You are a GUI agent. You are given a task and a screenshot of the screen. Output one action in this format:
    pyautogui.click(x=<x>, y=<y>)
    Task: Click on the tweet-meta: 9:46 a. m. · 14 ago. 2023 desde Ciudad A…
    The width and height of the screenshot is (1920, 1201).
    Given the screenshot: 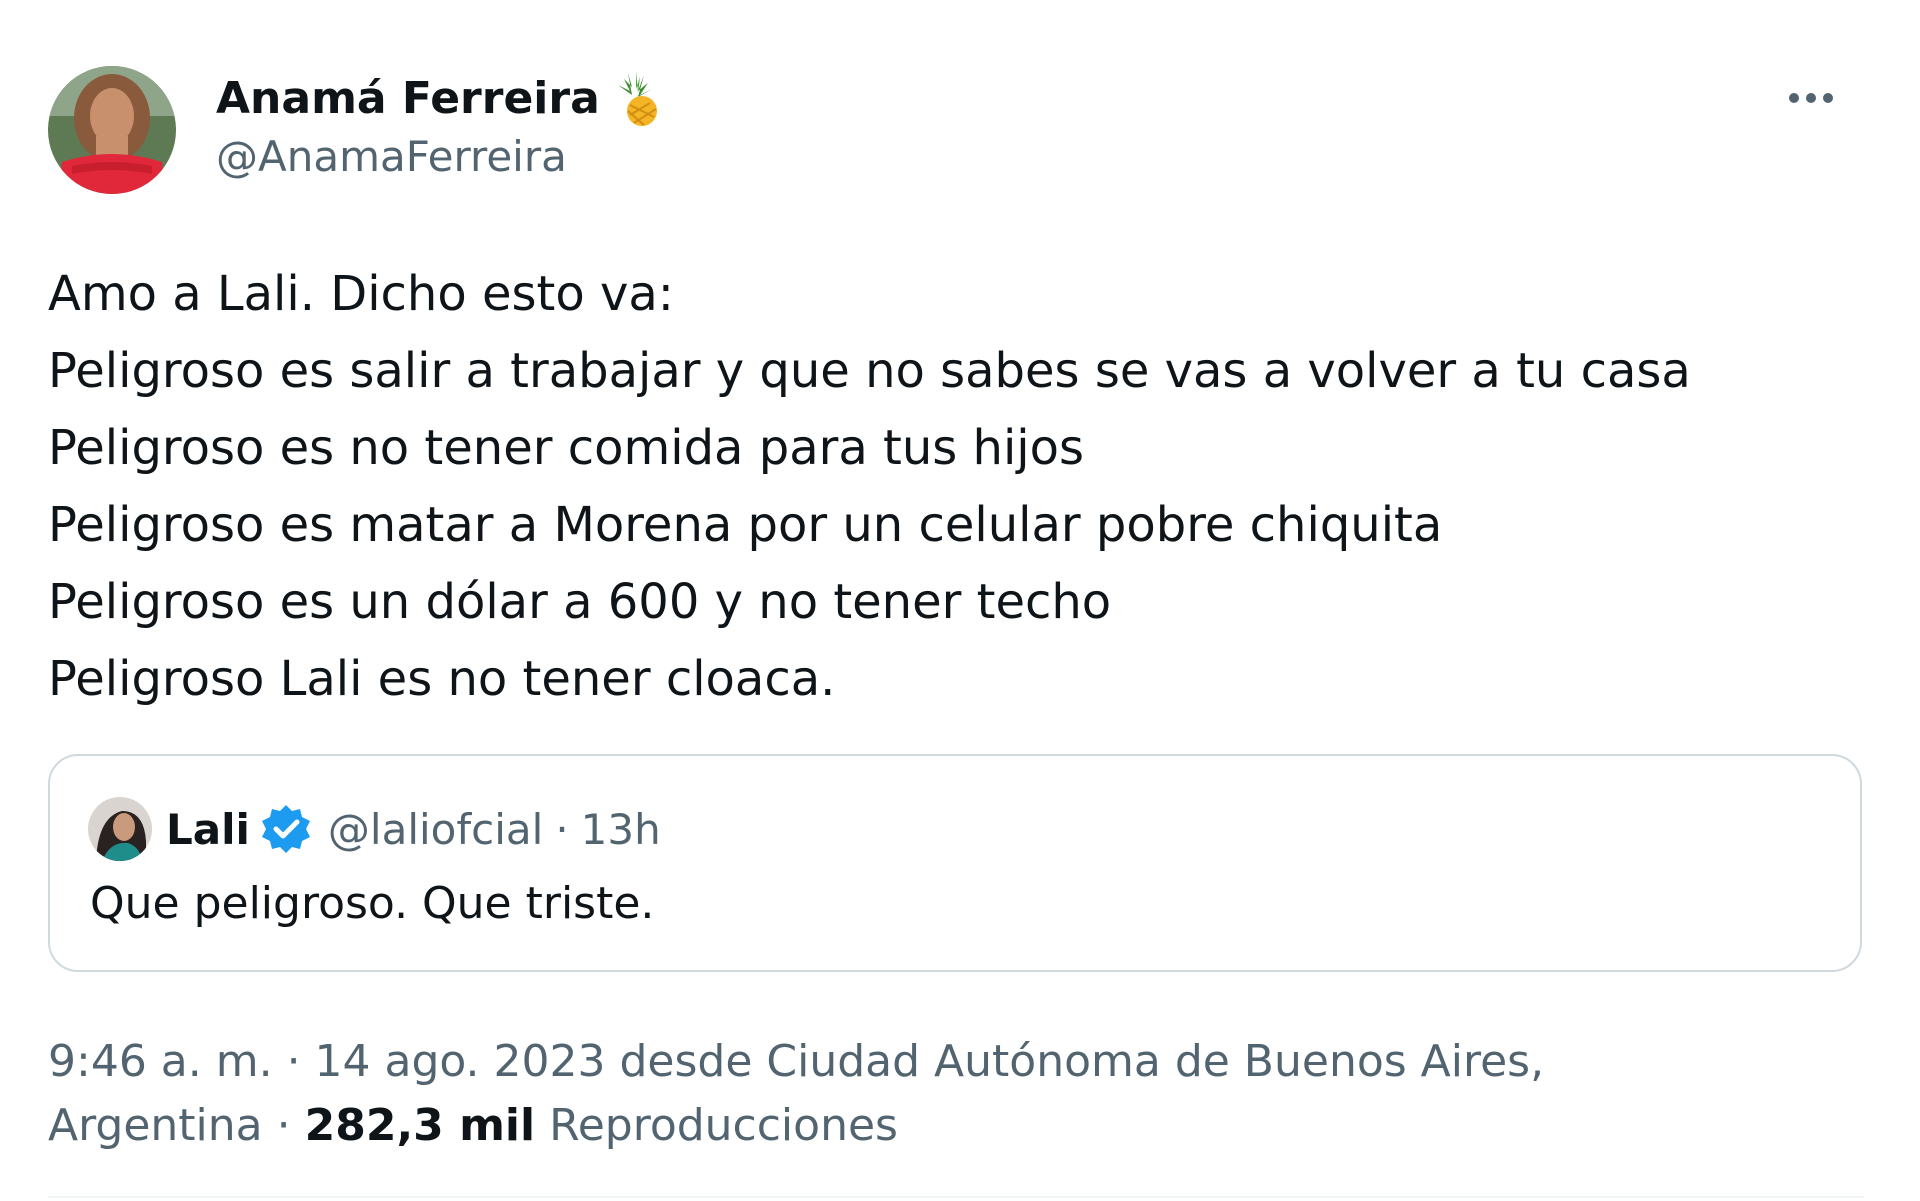 What is the action you would take?
    pyautogui.click(x=948, y=1094)
    